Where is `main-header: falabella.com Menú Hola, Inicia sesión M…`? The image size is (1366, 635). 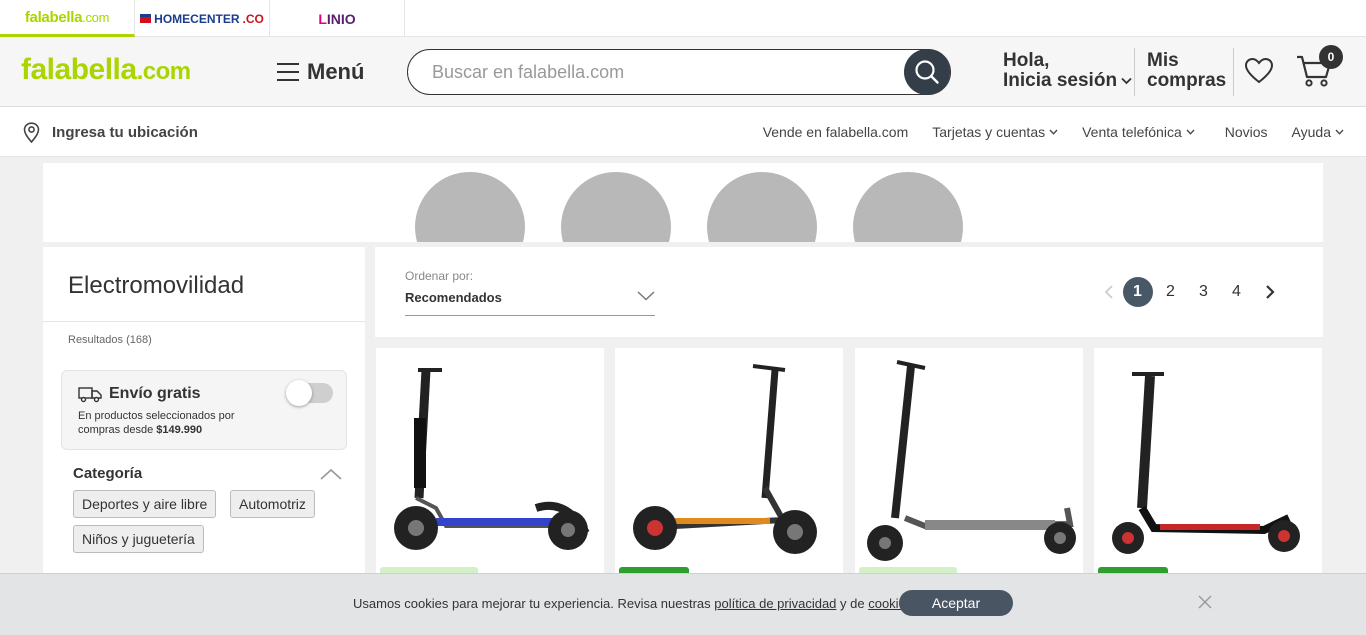 main-header: falabella.com Menú Hola, Inicia sesión M… is located at coordinates (683, 72).